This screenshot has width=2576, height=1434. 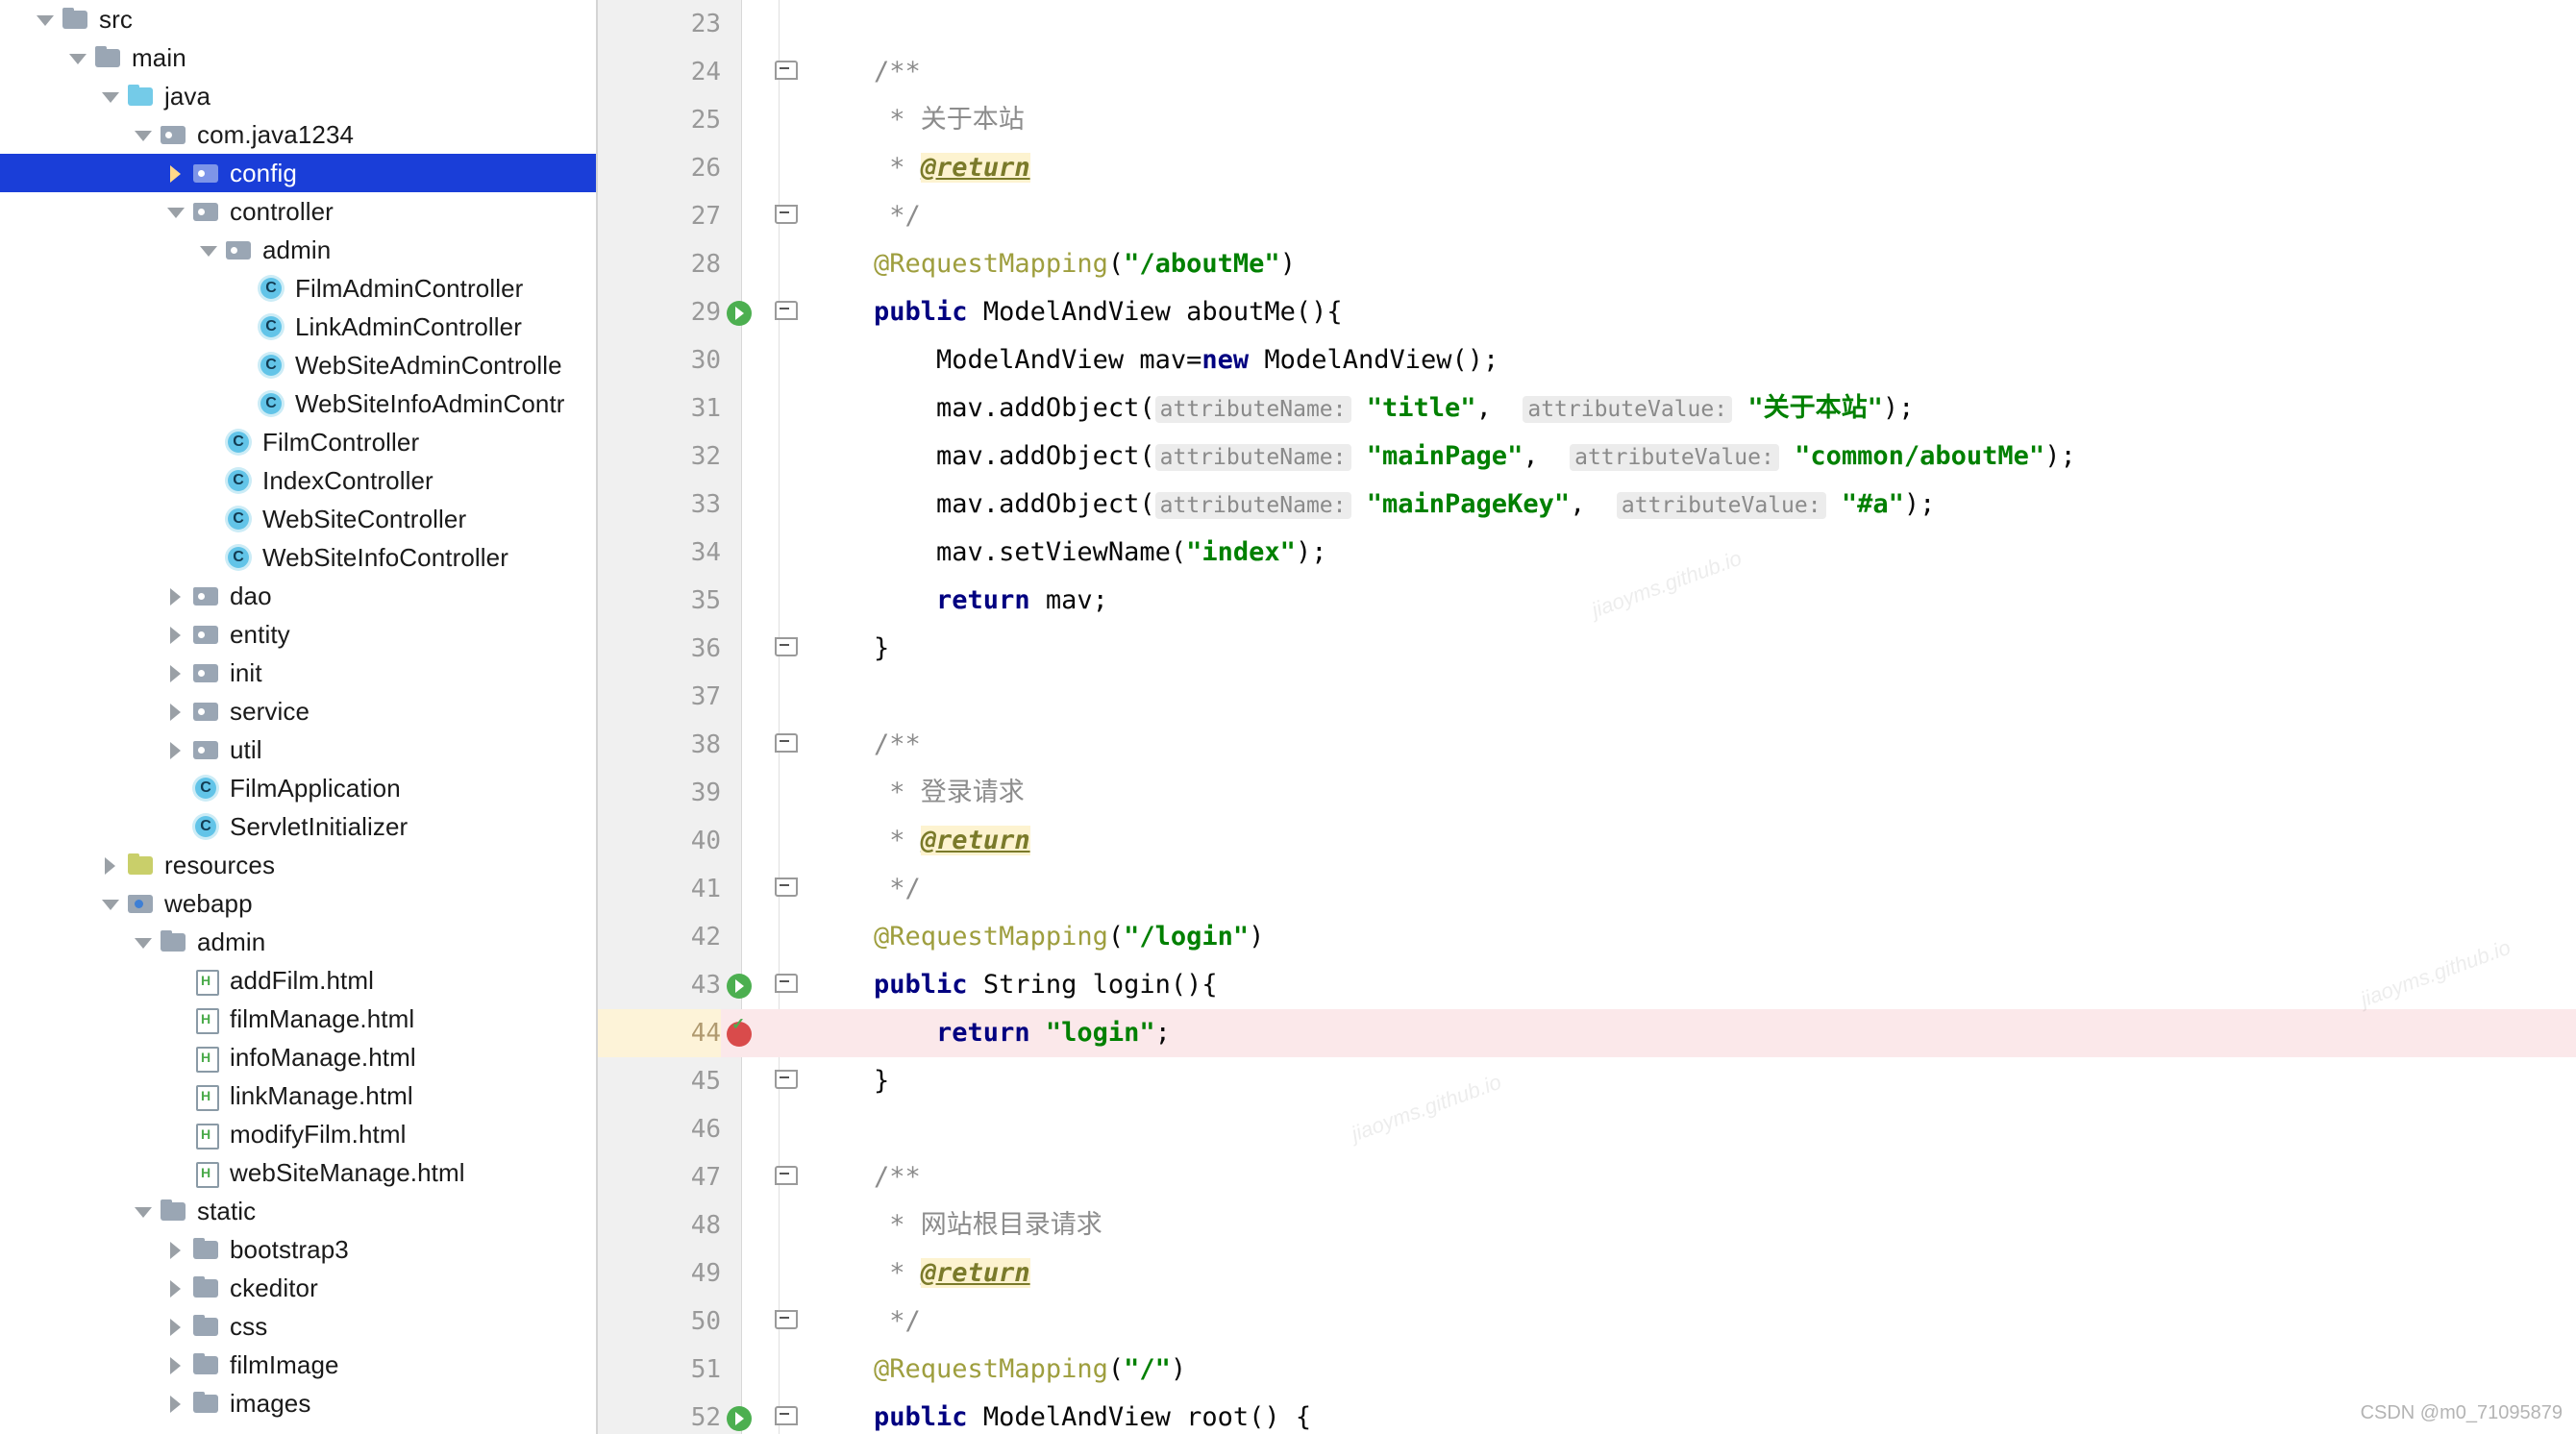 I want to click on tree-item-linkmanage-html: linkManage.html, so click(x=298, y=1095).